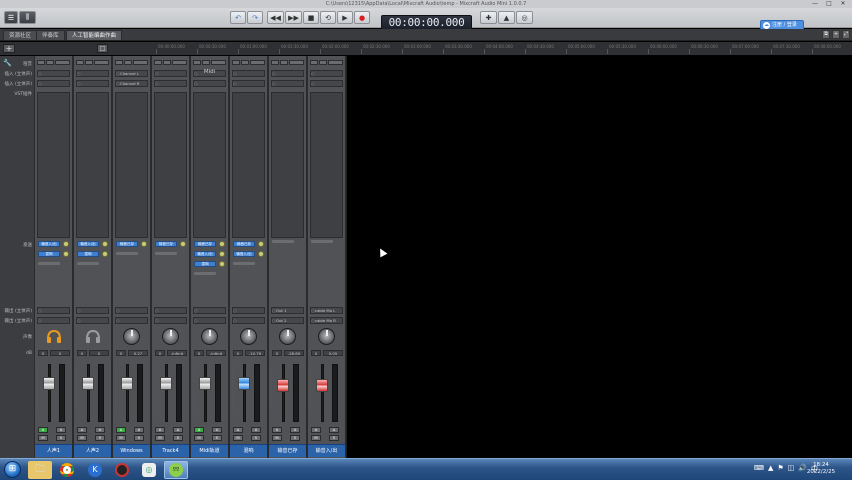  Describe the element at coordinates (248, 450) in the screenshot. I see `track-name: 混响` at that location.